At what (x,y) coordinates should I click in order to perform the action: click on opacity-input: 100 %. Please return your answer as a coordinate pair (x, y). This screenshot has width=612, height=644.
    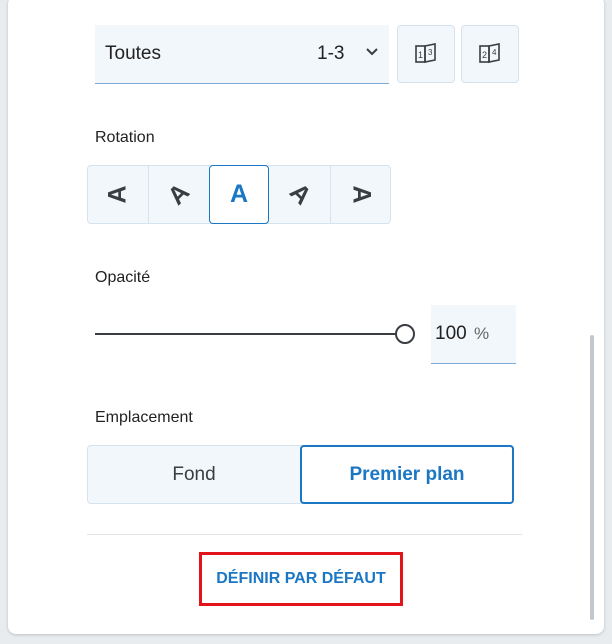
    Looking at the image, I should click on (473, 334).